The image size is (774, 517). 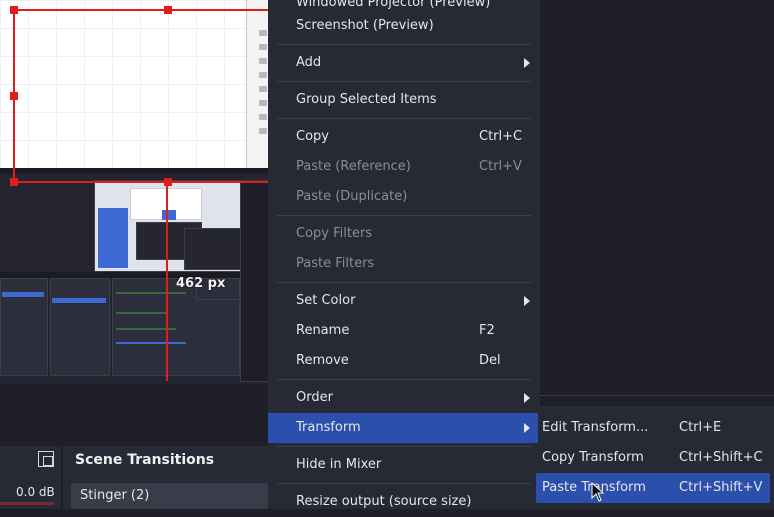 I want to click on menu-item-label: Paste (Duplicate), so click(x=352, y=196).